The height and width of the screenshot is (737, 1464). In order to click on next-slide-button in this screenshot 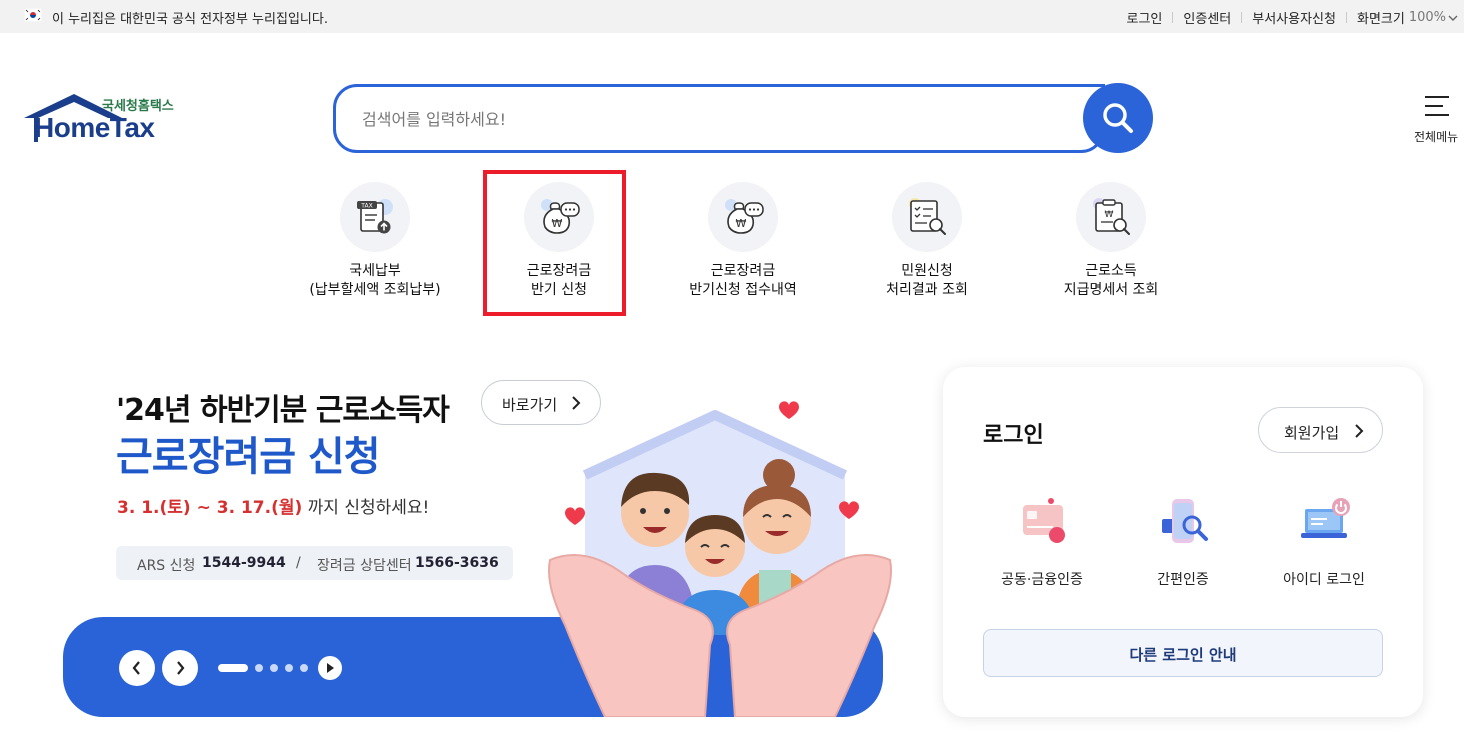, I will do `click(180, 668)`.